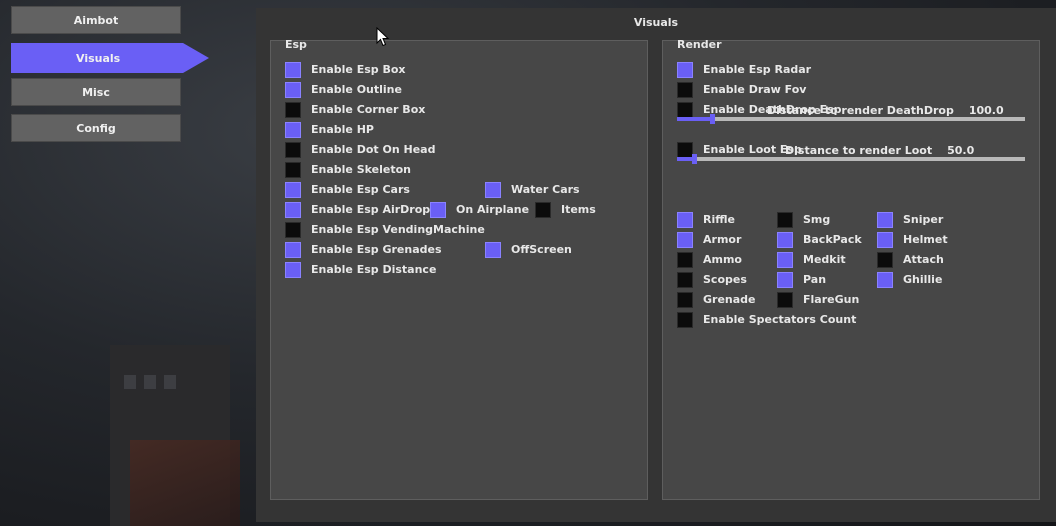 Image resolution: width=1056 pixels, height=526 pixels. What do you see at coordinates (986, 110) in the screenshot?
I see `slider-value: 100.0` at bounding box center [986, 110].